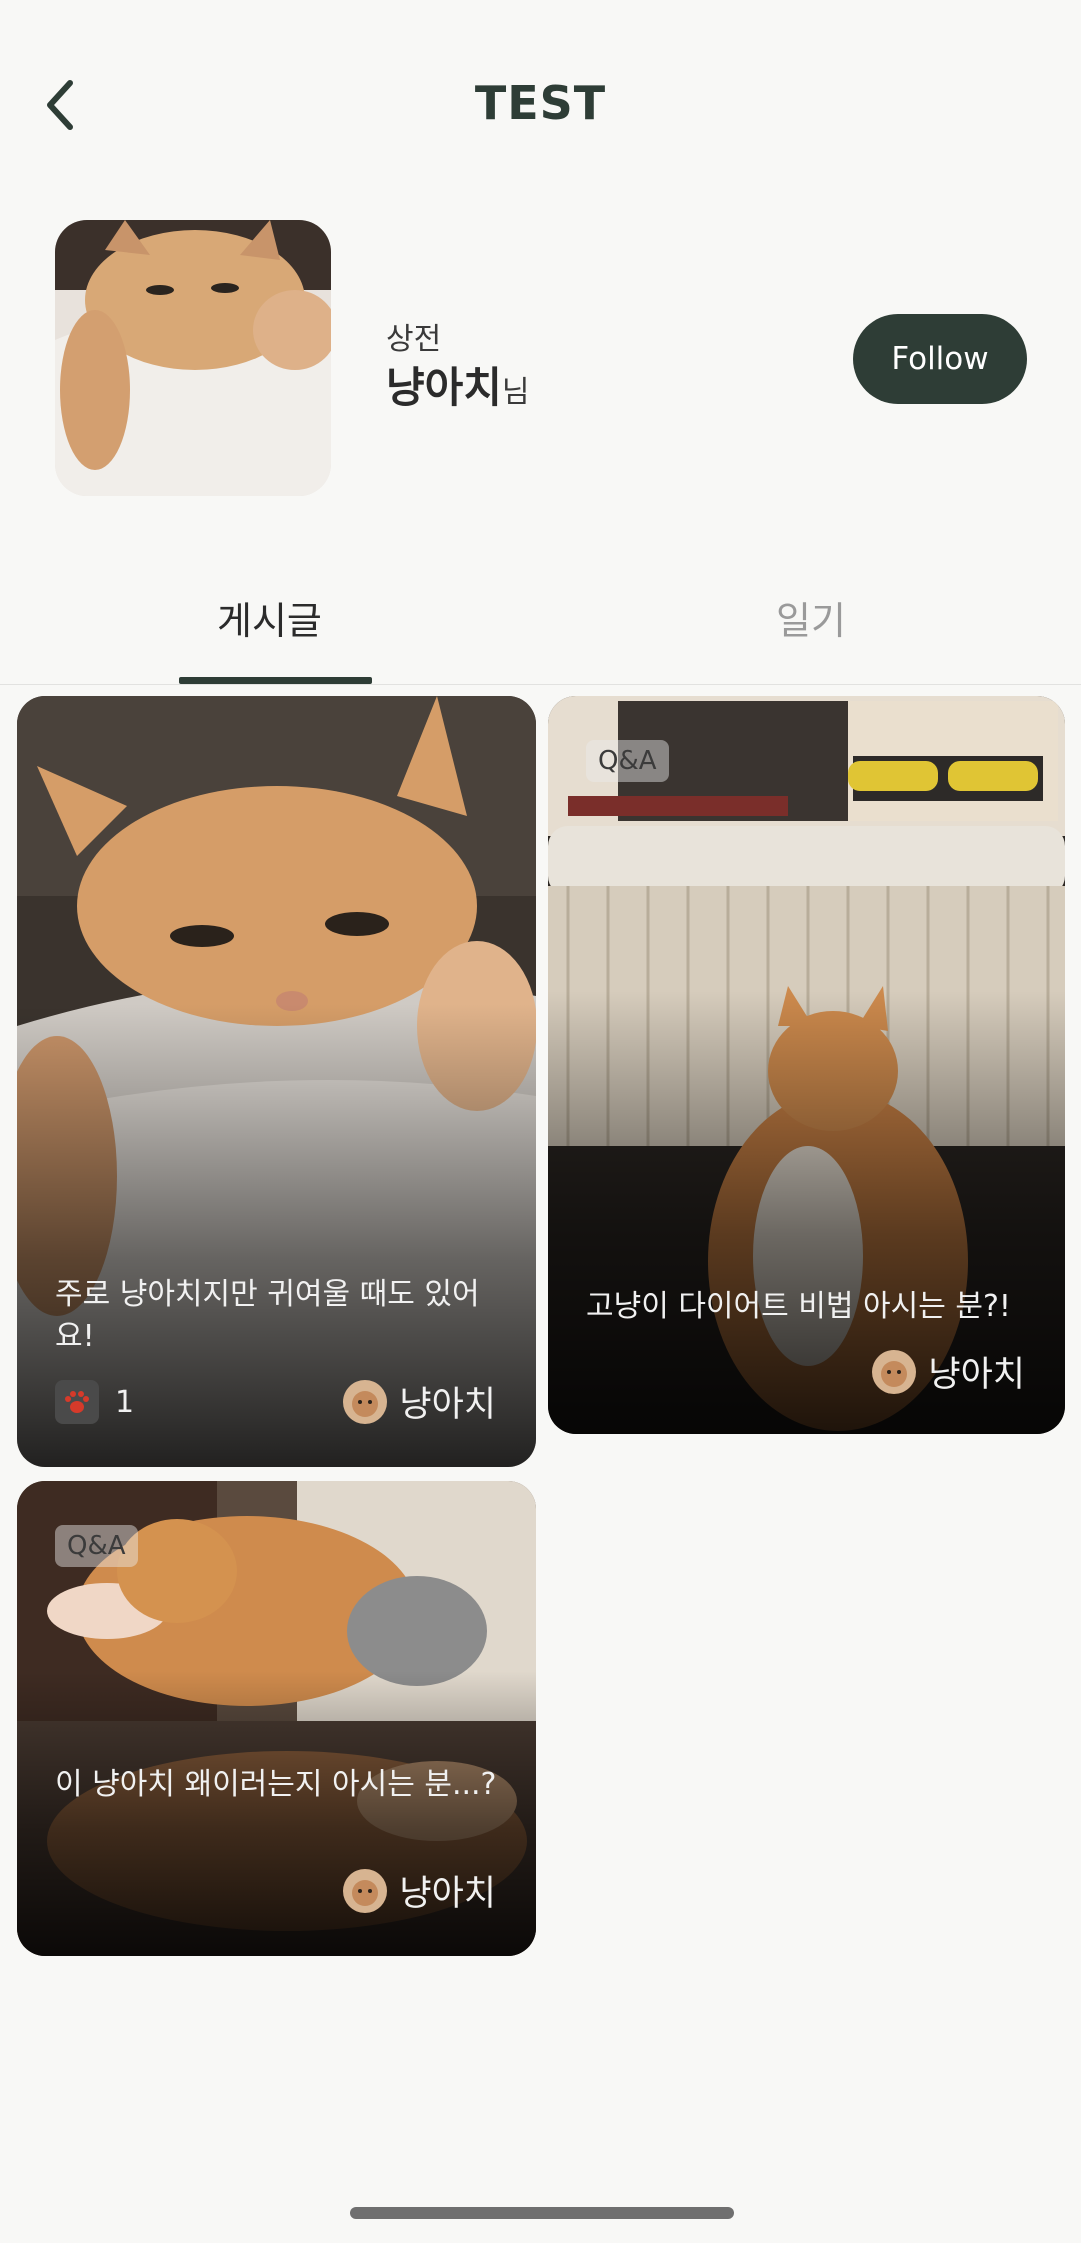 The image size is (1081, 2243). What do you see at coordinates (444, 387) in the screenshot?
I see `profile-name-text: 냥아치` at bounding box center [444, 387].